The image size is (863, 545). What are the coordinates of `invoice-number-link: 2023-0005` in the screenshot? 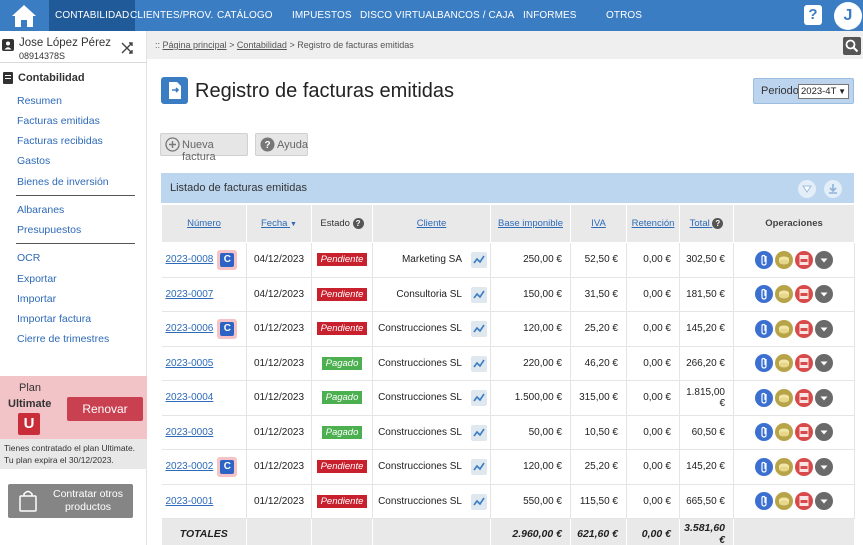 It's located at (188, 363).